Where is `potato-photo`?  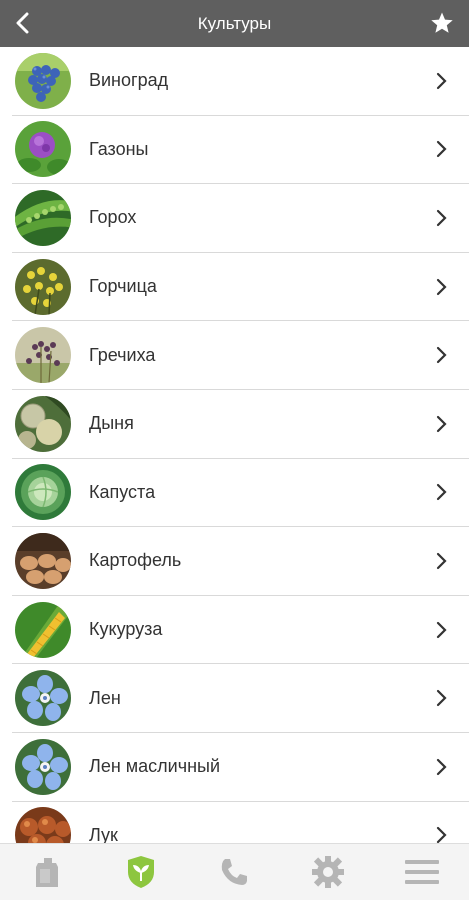 potato-photo is located at coordinates (43, 560).